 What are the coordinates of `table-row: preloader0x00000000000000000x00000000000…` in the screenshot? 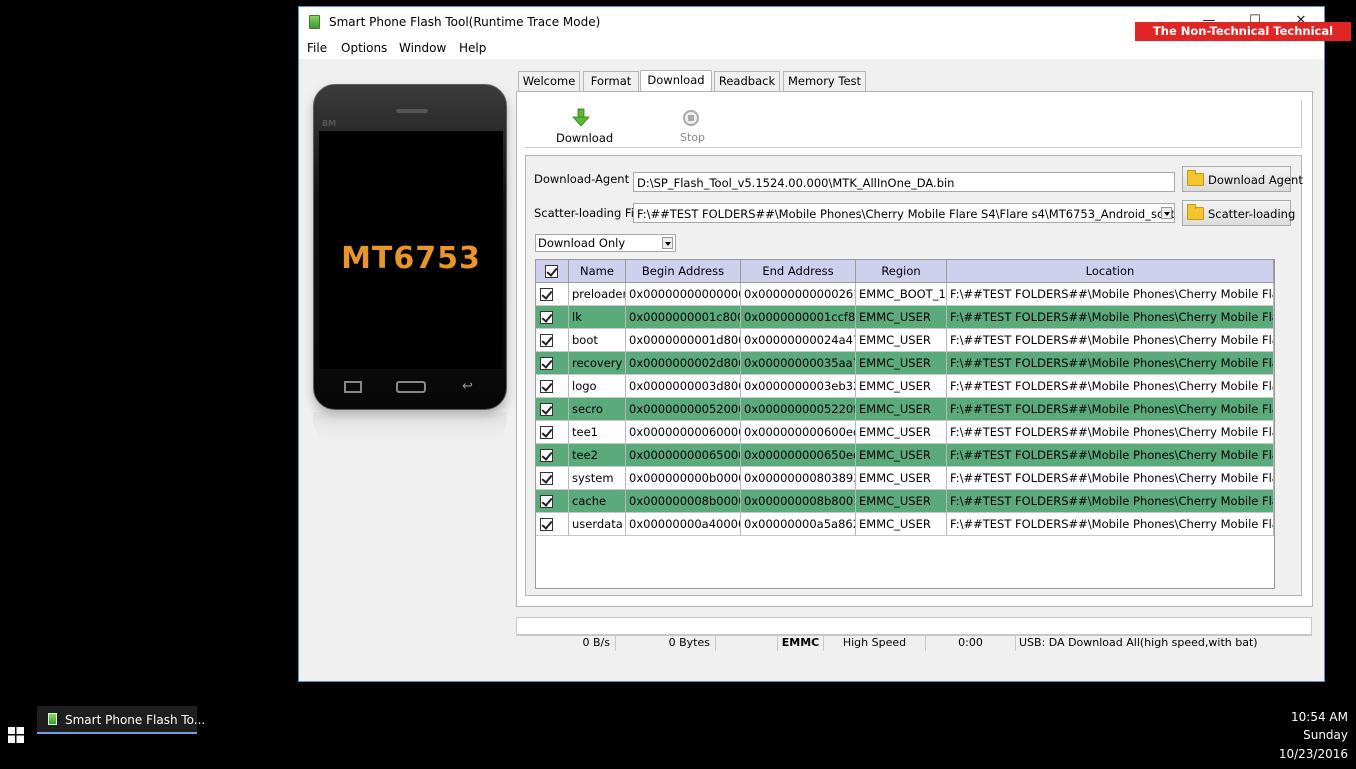 It's located at (905, 294).